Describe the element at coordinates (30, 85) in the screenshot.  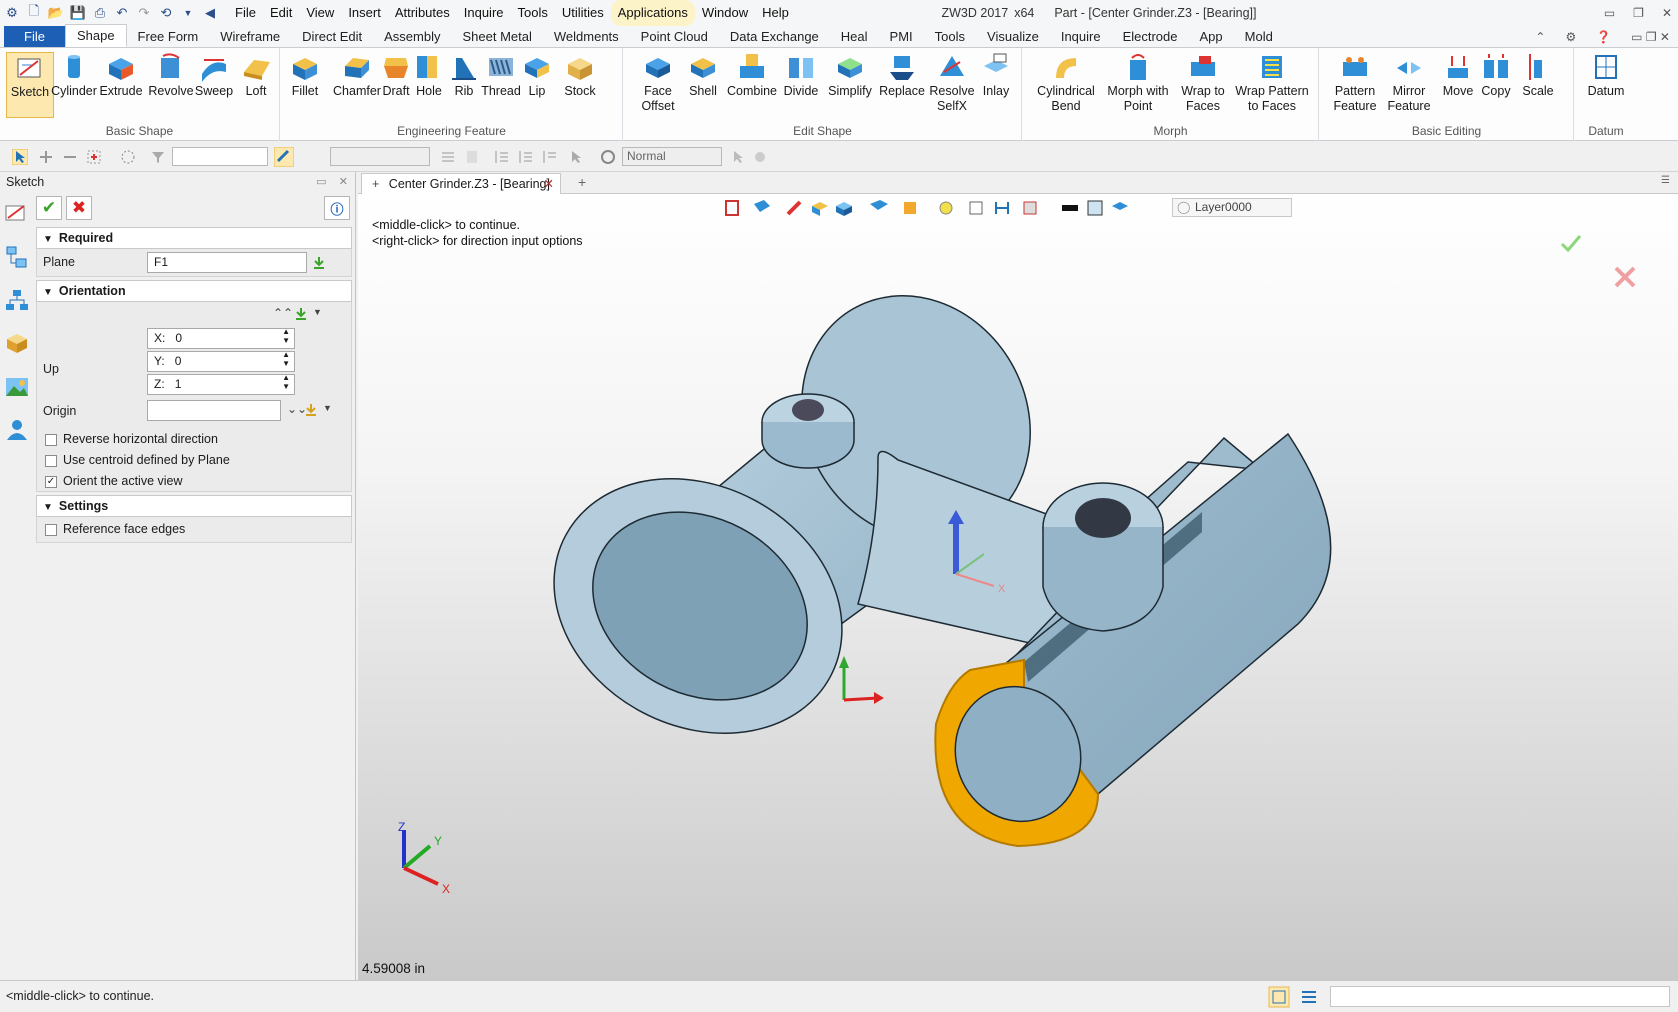
I see `sketch-button: Sketch` at that location.